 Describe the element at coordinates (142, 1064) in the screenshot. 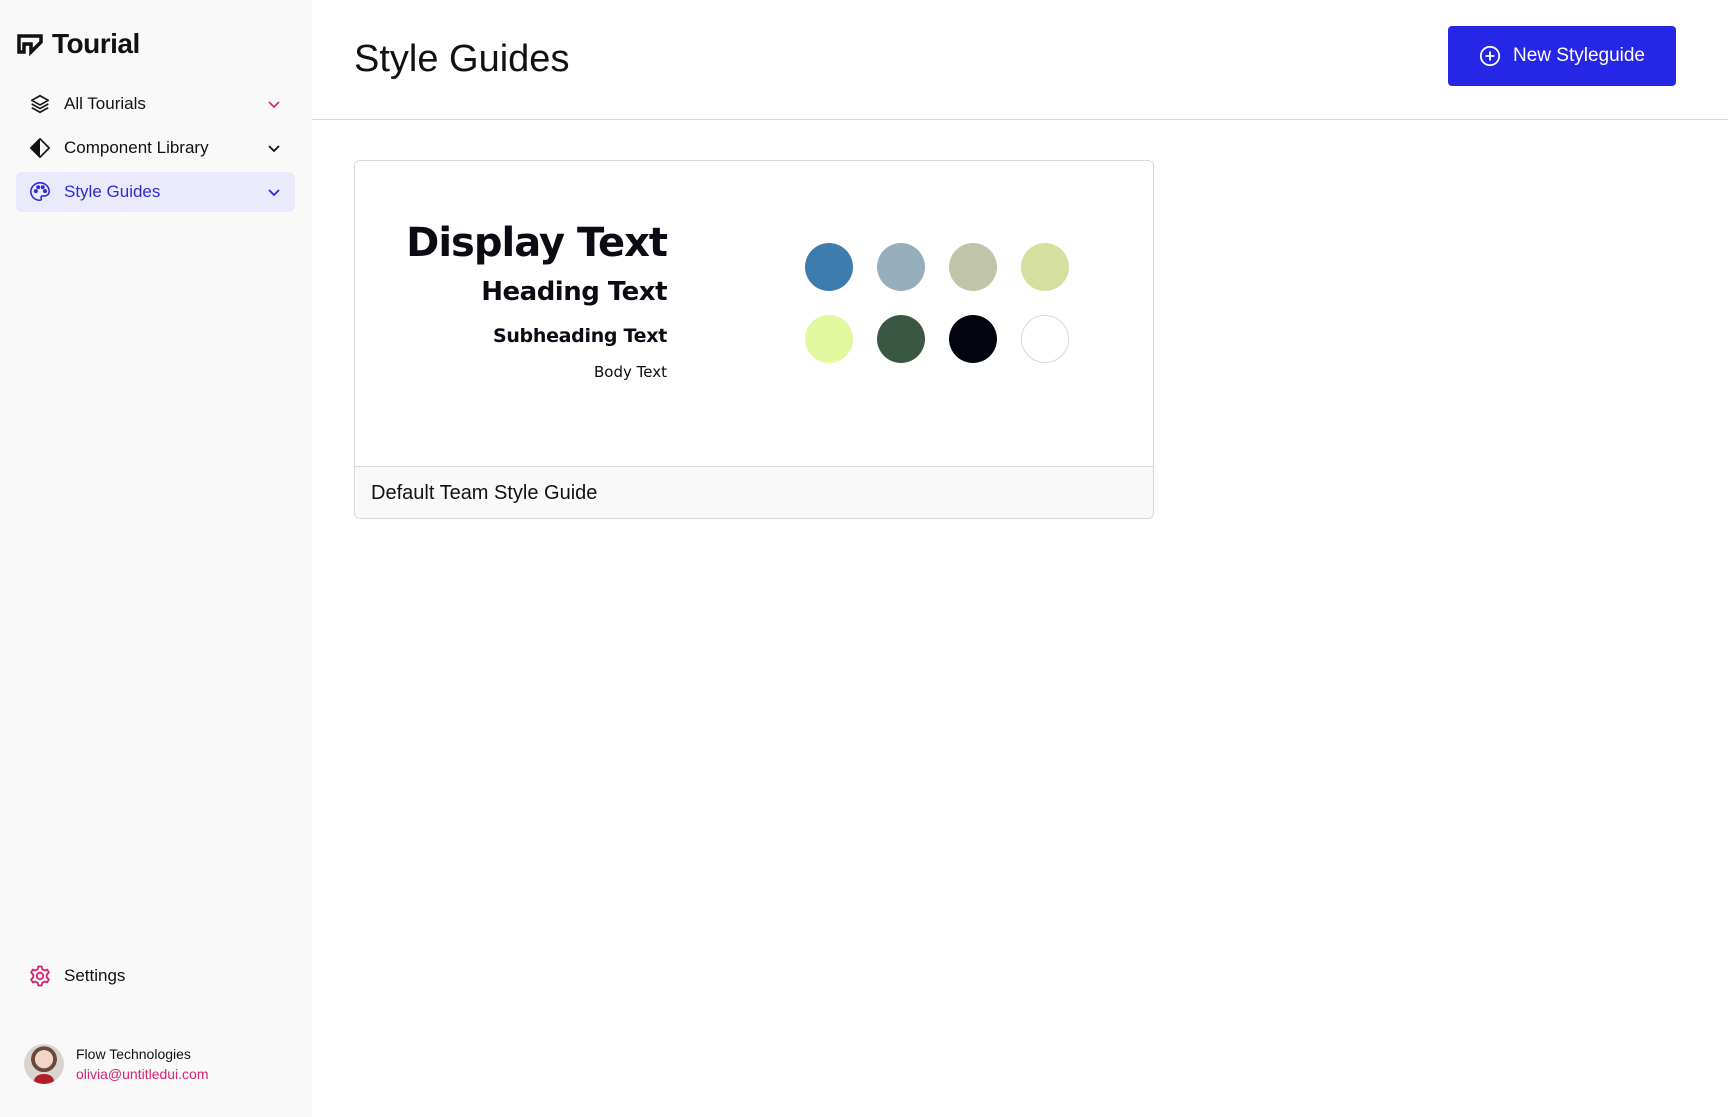

I see `account-info: Flow Technologies olivia@untitledui.com` at that location.